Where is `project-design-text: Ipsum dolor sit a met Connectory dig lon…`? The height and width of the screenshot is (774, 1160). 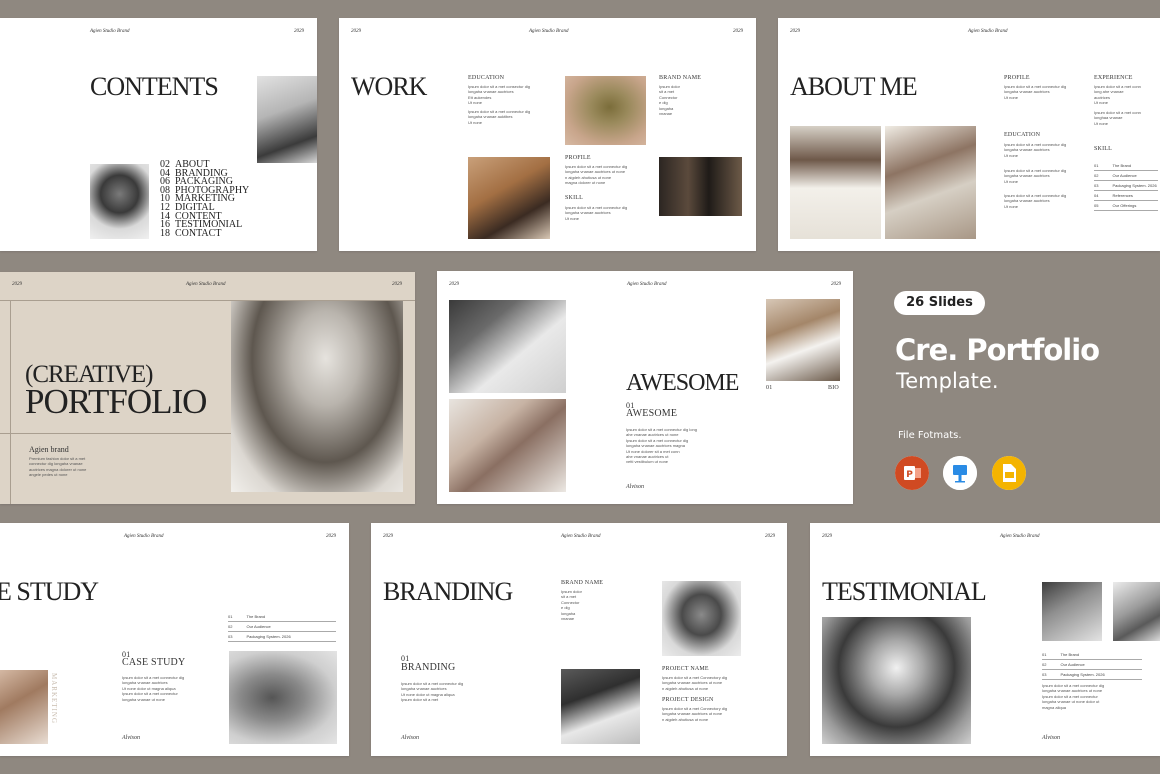
project-design-text: Ipsum dolor sit a met Connectory dig lon… is located at coordinates (695, 714).